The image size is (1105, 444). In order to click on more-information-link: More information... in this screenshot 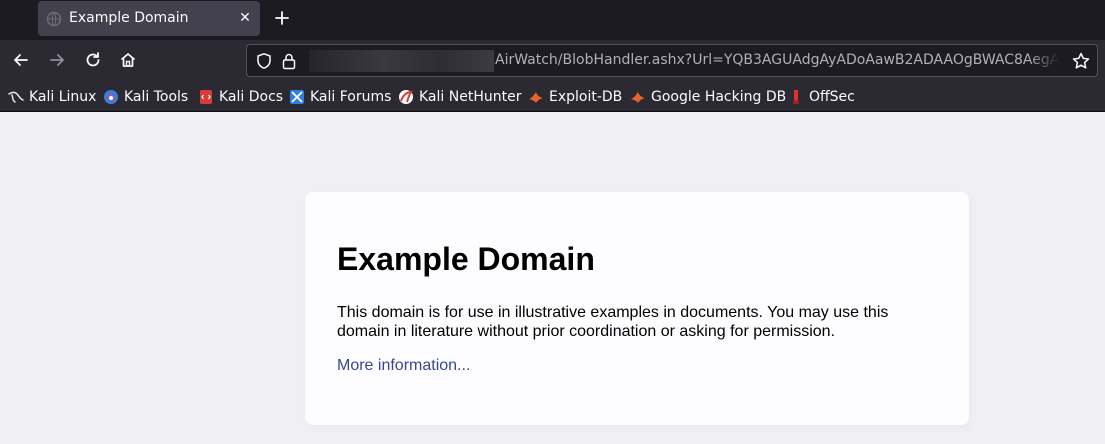, I will do `click(403, 366)`.